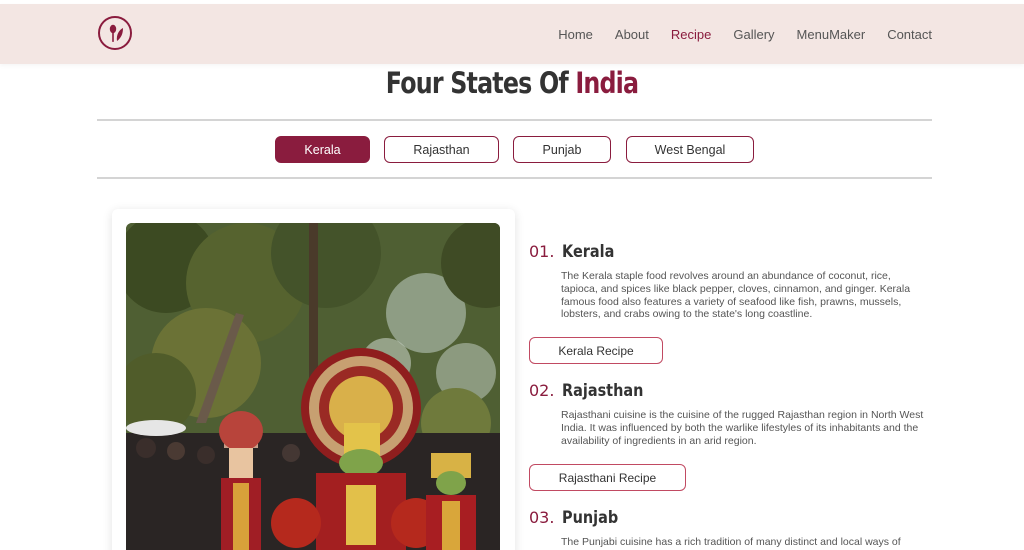 Image resolution: width=1024 pixels, height=550 pixels. Describe the element at coordinates (477, 83) in the screenshot. I see `title-main: Four States Of` at that location.